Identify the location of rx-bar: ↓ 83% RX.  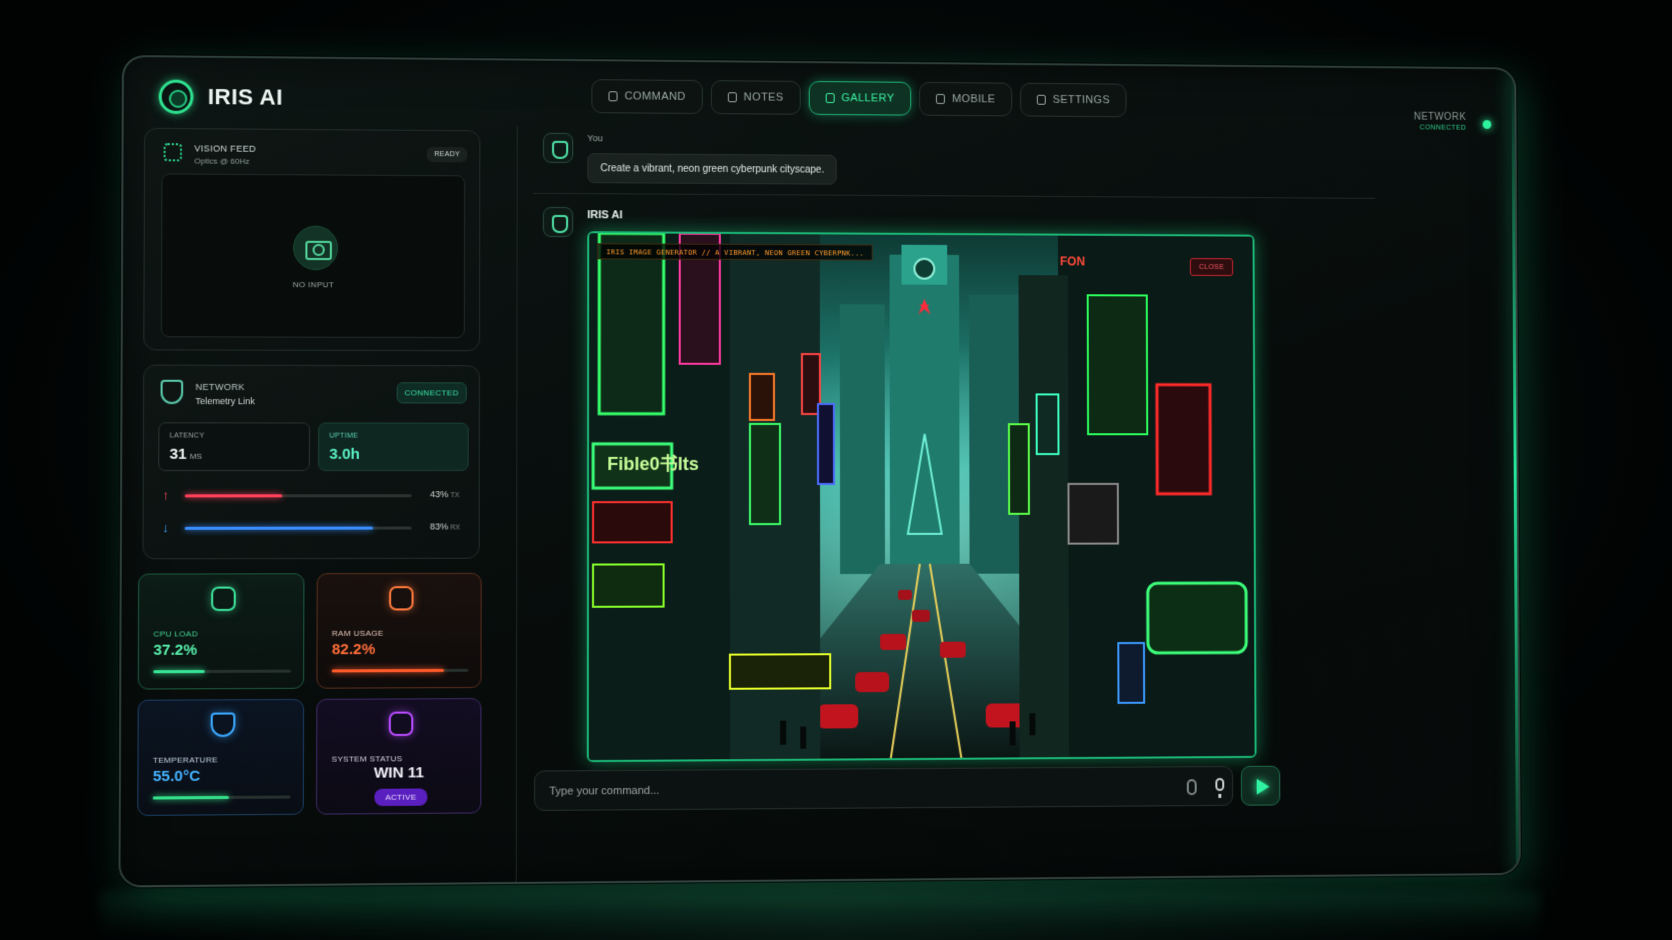
(313, 527).